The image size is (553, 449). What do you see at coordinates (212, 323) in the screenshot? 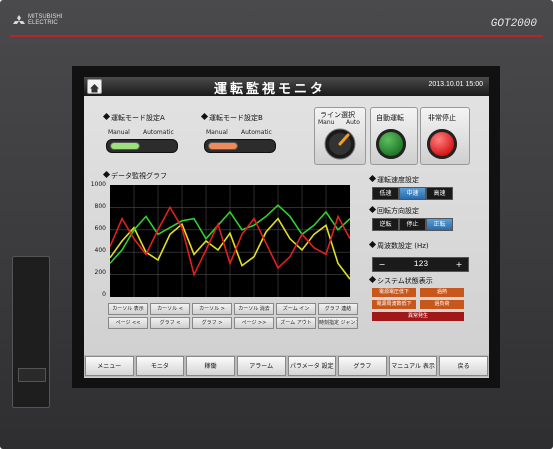
I see `graph-control-button: グラフ >` at bounding box center [212, 323].